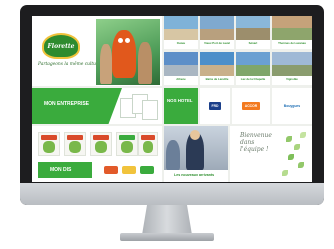 Image resolution: width=334 pixels, height=249 pixels. I want to click on city-caption: Bains de Lanville, so click(217, 79).